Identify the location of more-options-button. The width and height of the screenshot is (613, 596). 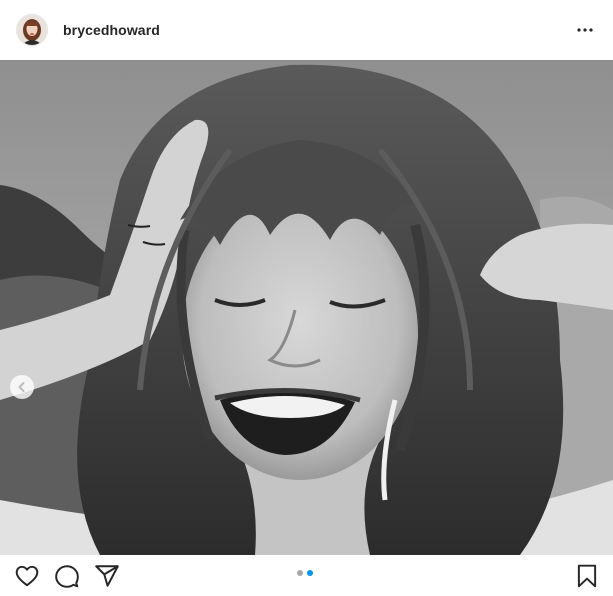
(585, 30).